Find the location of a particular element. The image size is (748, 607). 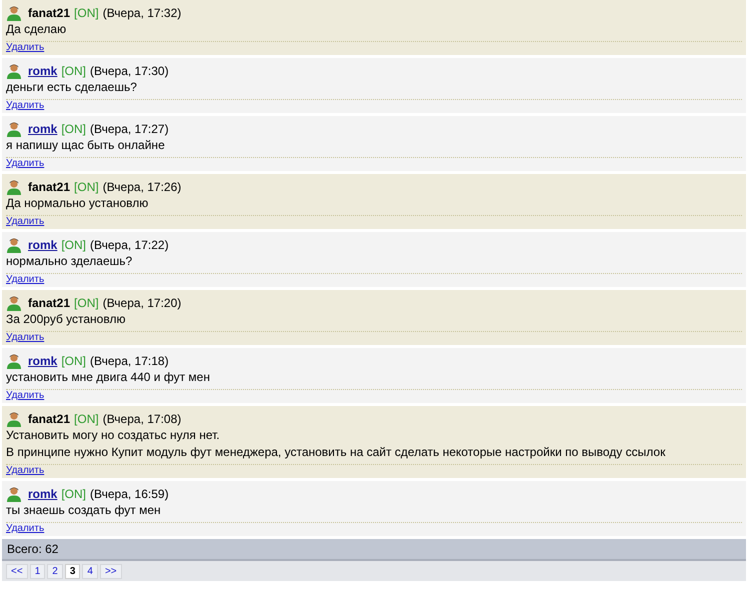

page-link: 4 is located at coordinates (90, 571).